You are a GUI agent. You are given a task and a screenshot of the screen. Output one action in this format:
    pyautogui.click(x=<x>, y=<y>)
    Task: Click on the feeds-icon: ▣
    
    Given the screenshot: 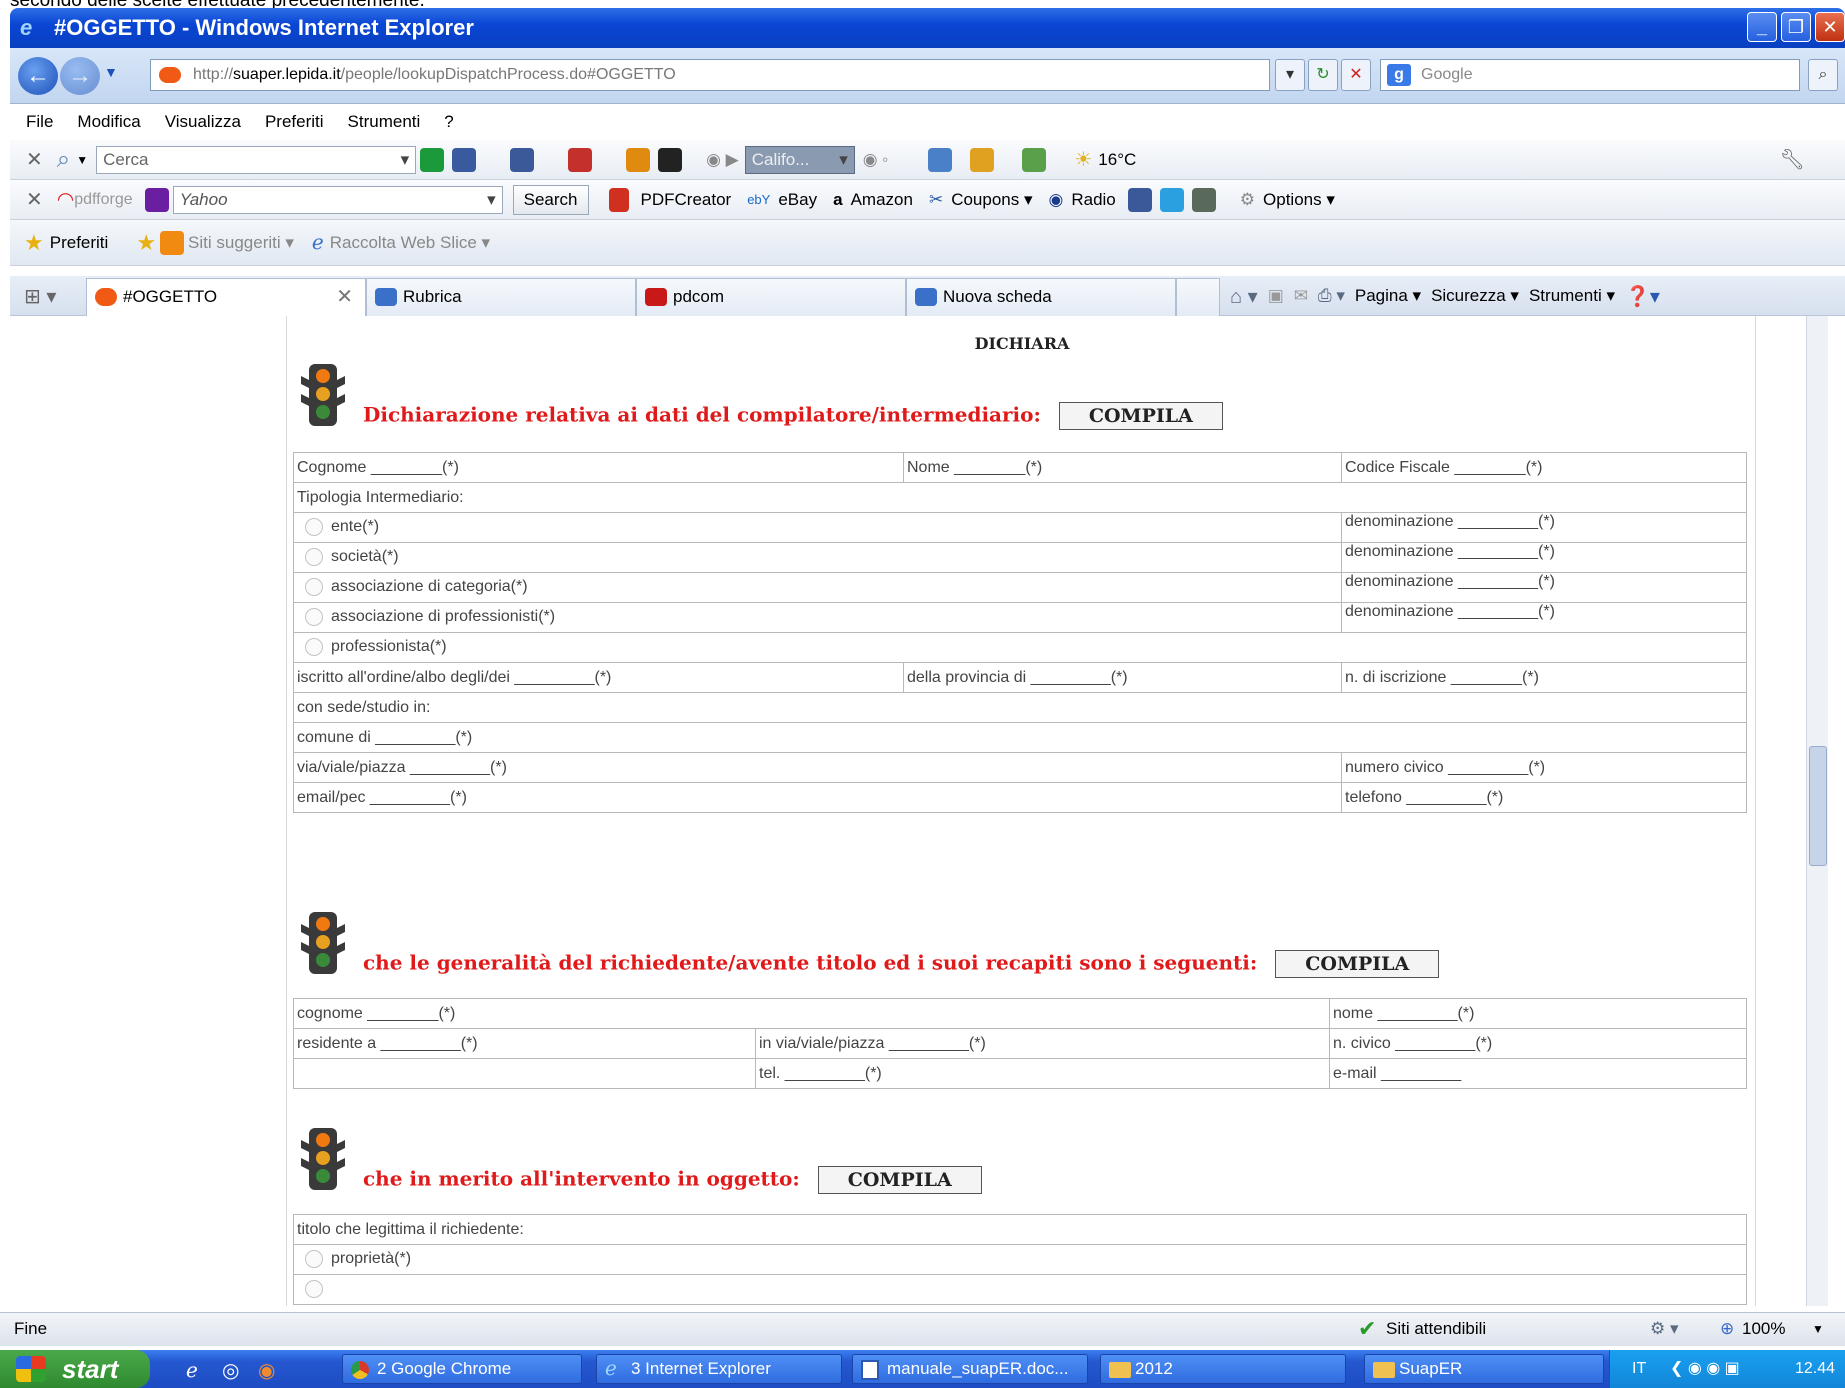 What is the action you would take?
    pyautogui.click(x=1276, y=296)
    